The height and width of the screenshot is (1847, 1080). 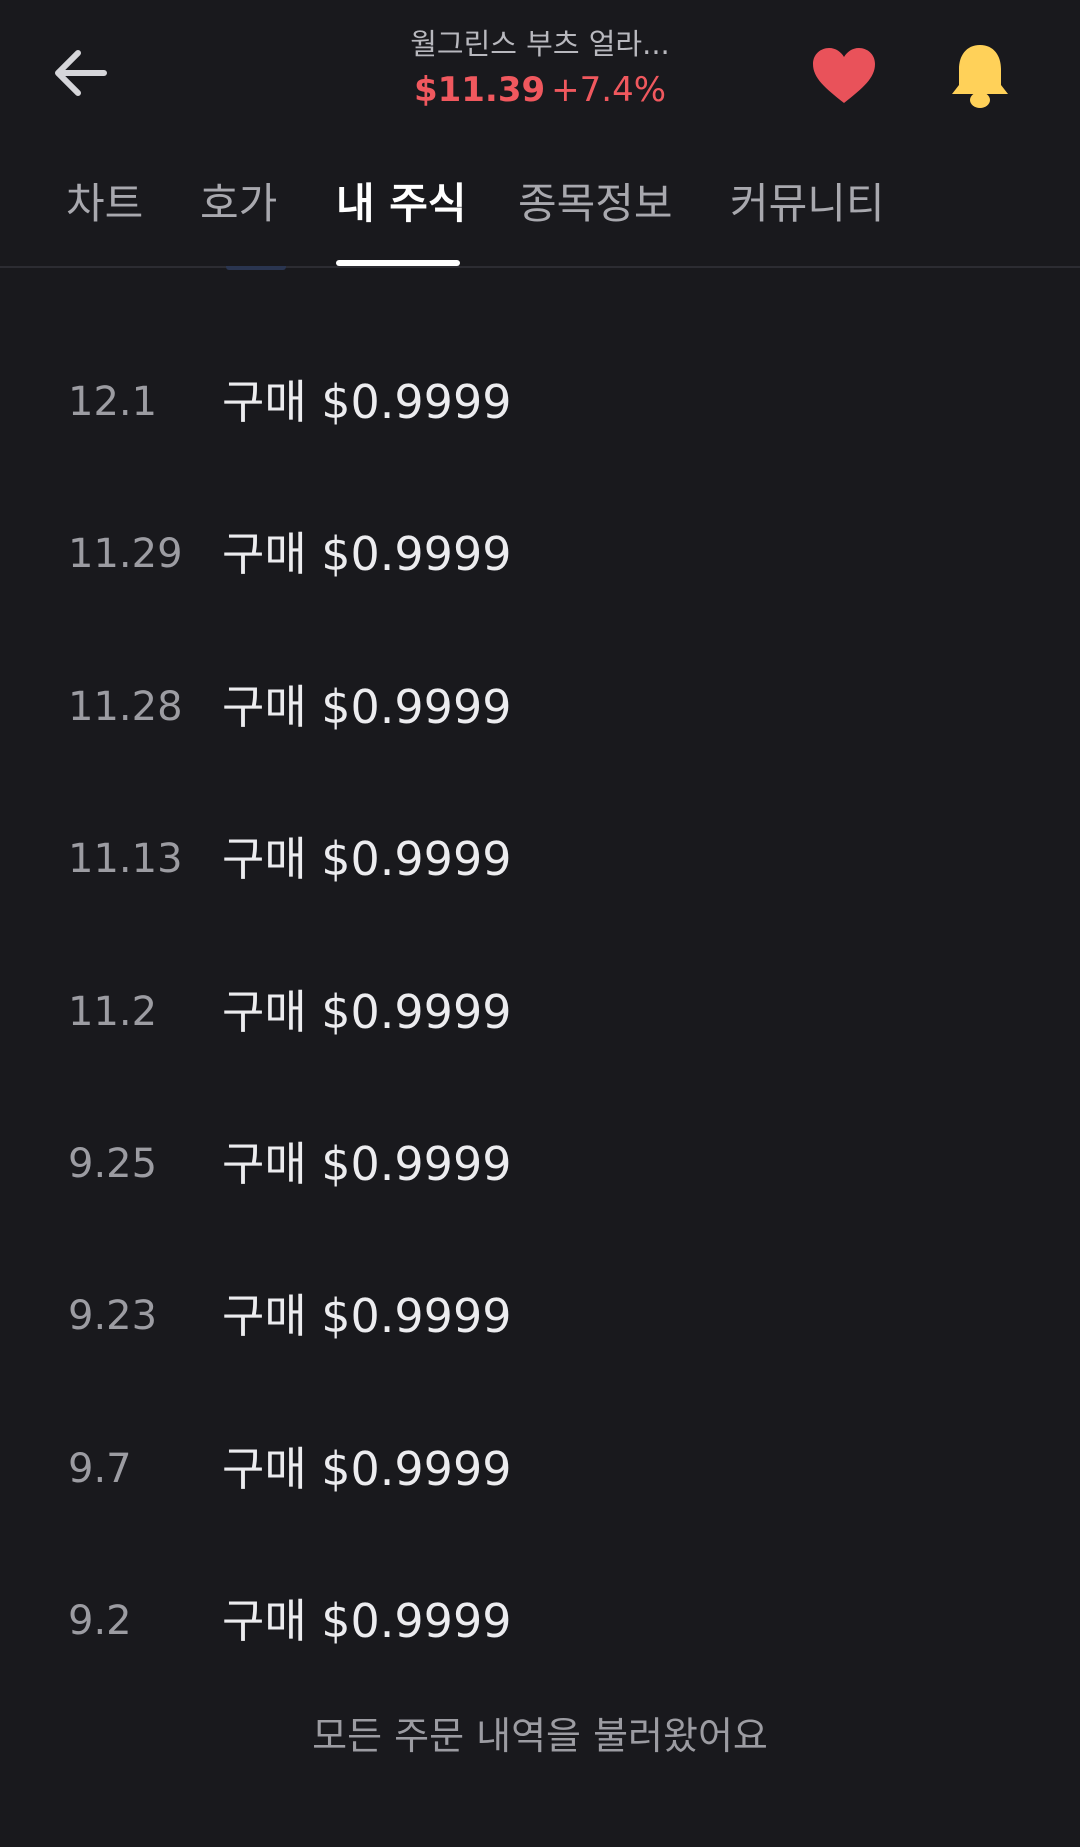 I want to click on order-row: 9.2 구매 $0.9999, so click(x=540, y=1621).